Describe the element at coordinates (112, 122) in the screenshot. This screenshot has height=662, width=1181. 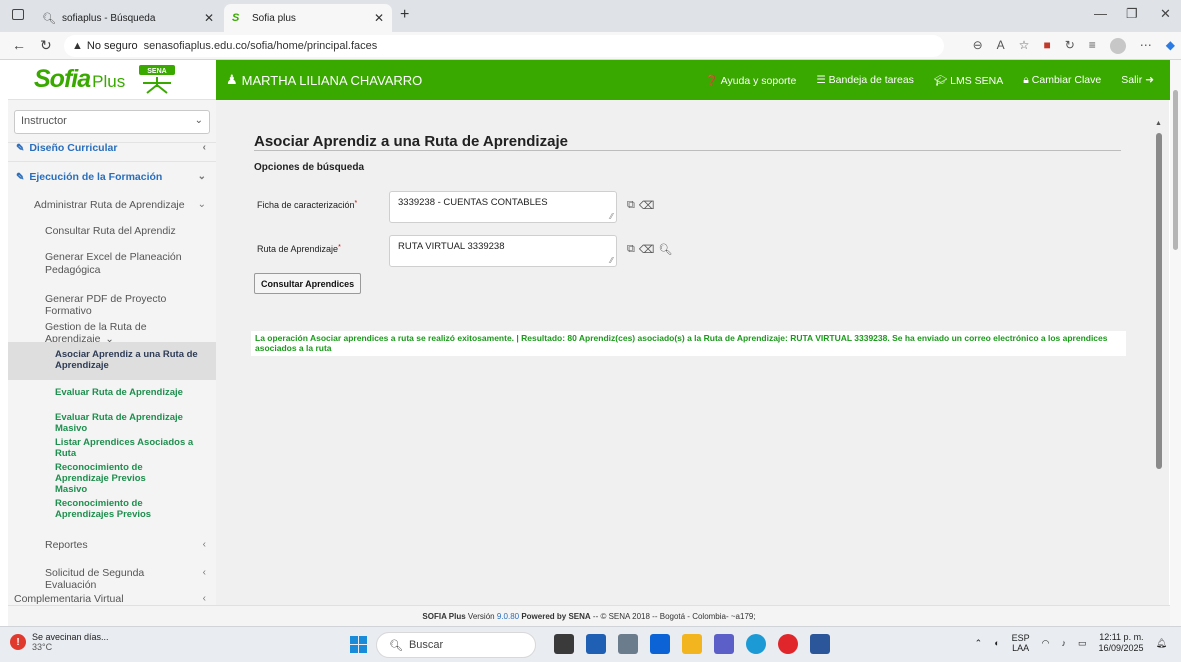
I see `role-select: Instructor ⌄` at that location.